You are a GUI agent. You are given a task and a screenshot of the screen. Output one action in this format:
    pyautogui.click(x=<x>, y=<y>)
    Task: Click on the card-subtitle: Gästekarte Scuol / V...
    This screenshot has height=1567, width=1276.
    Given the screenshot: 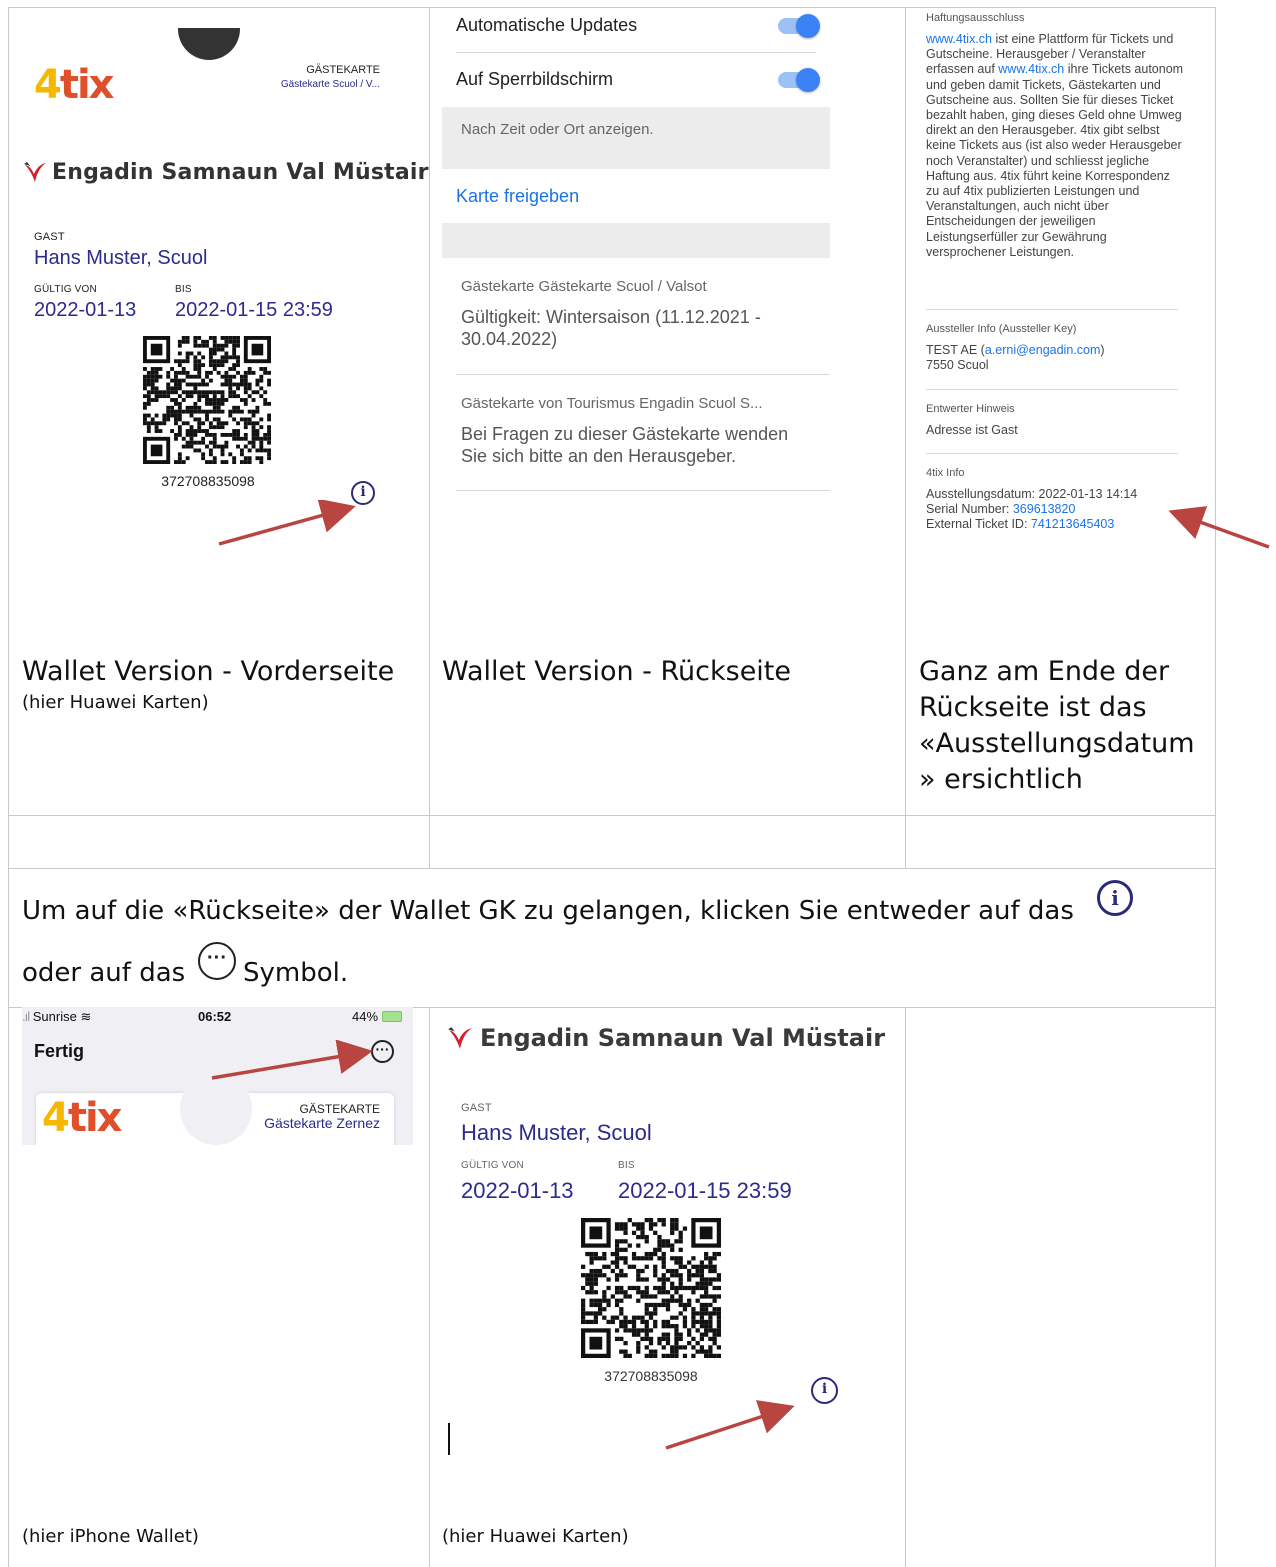 What is the action you would take?
    pyautogui.click(x=330, y=84)
    